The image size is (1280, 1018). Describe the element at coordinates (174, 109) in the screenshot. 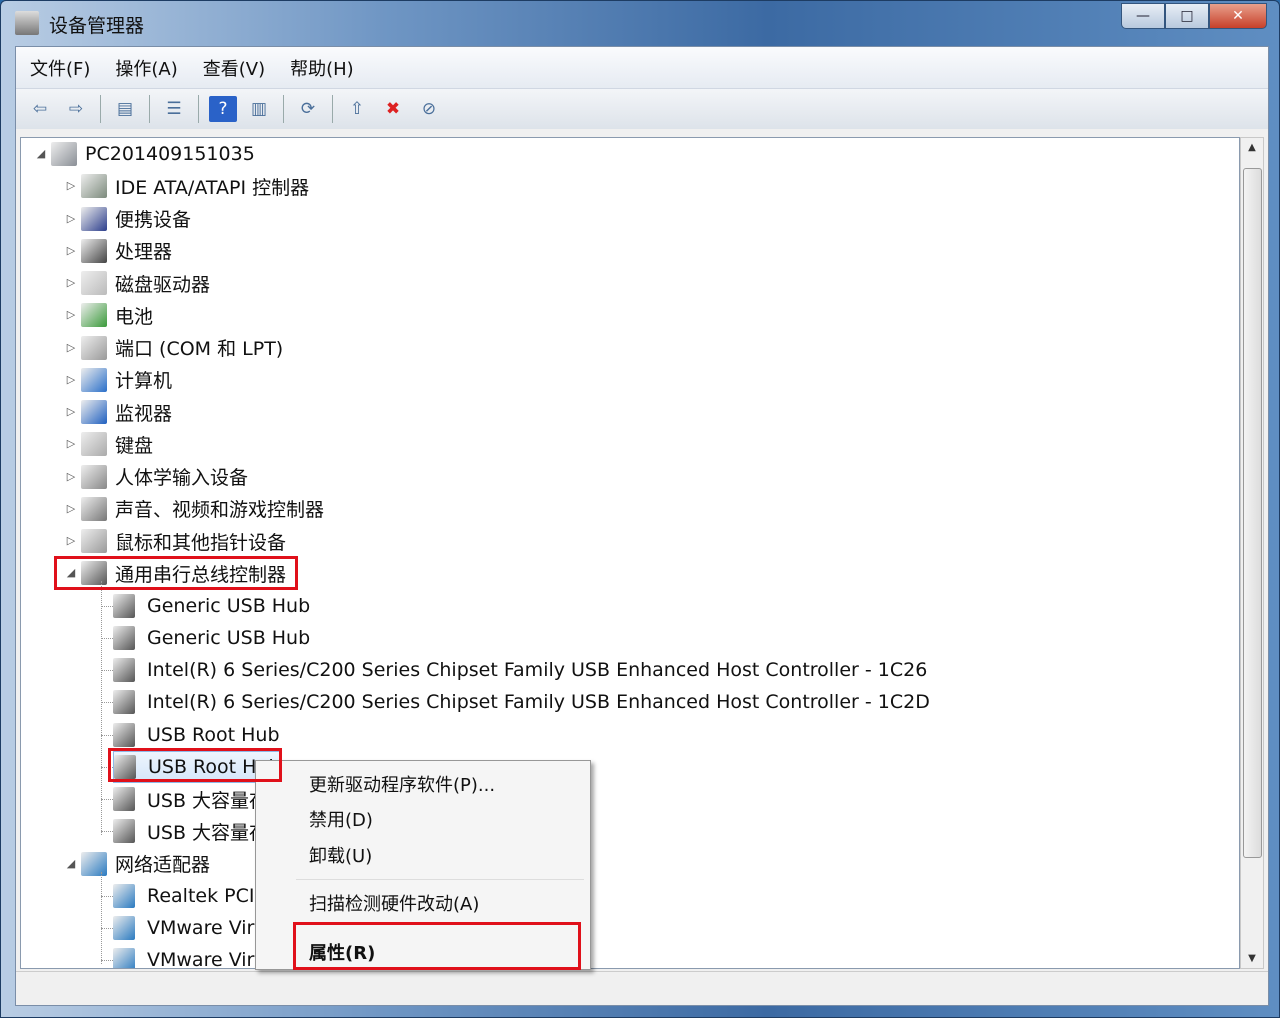

I see `properties-button: ☰` at that location.